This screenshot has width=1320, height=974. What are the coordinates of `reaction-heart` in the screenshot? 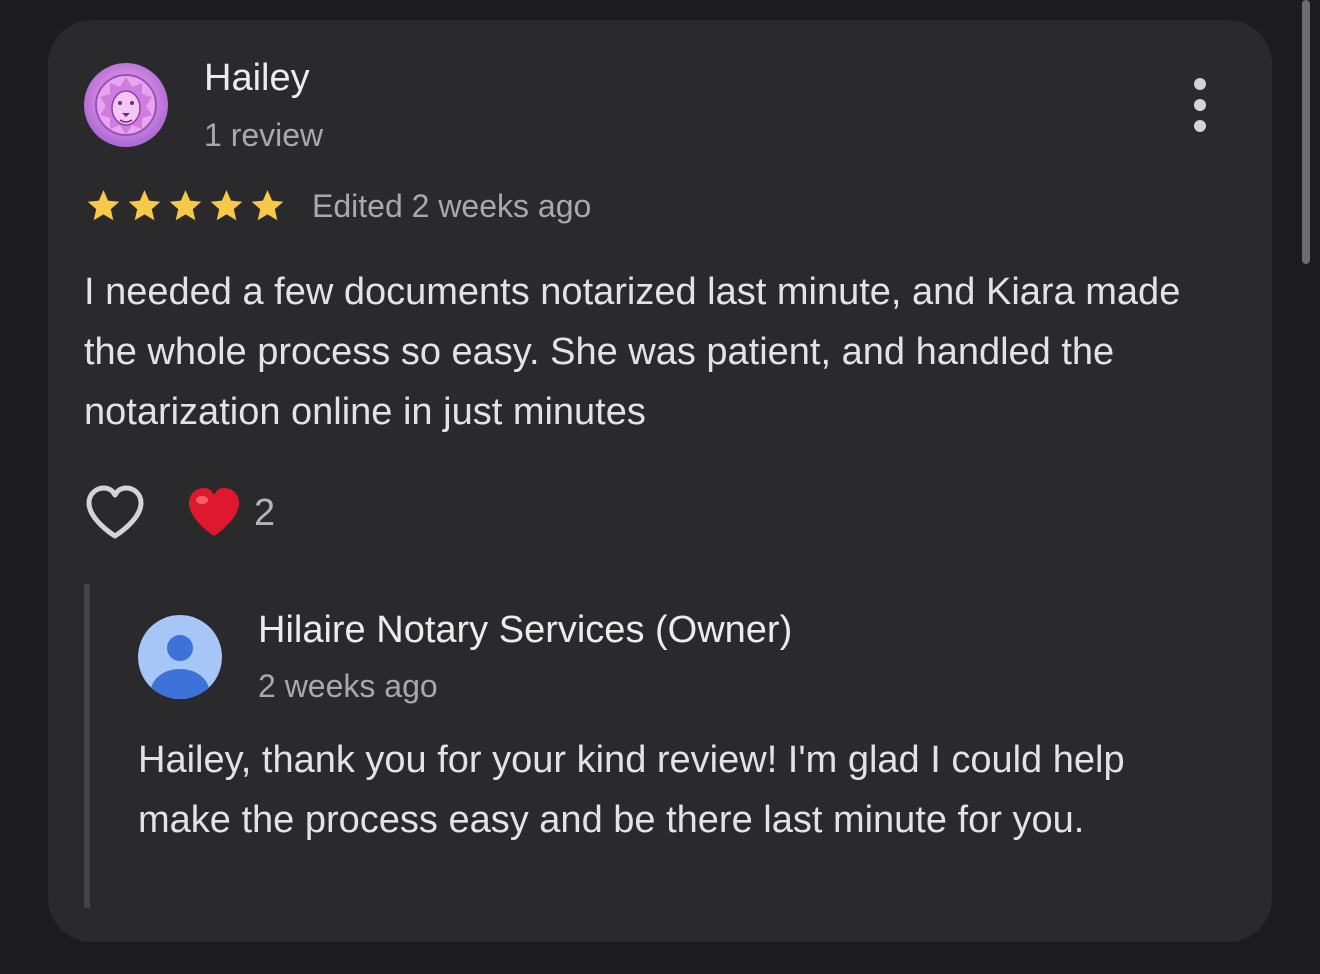 It's located at (214, 513).